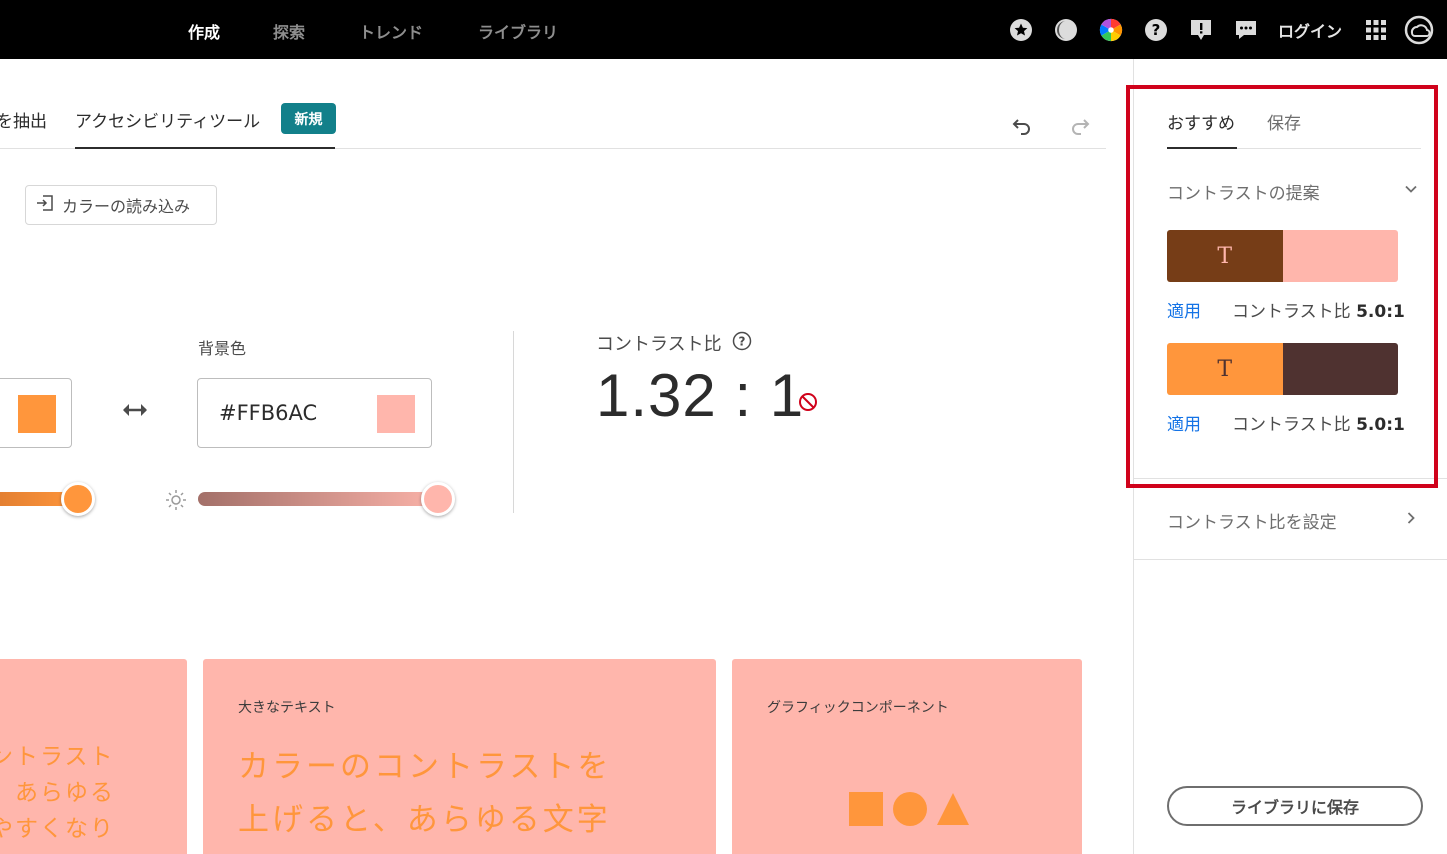 The height and width of the screenshot is (854, 1447). What do you see at coordinates (1252, 520) in the screenshot?
I see `set-contrast-ratio-row: コントラスト比を設定` at bounding box center [1252, 520].